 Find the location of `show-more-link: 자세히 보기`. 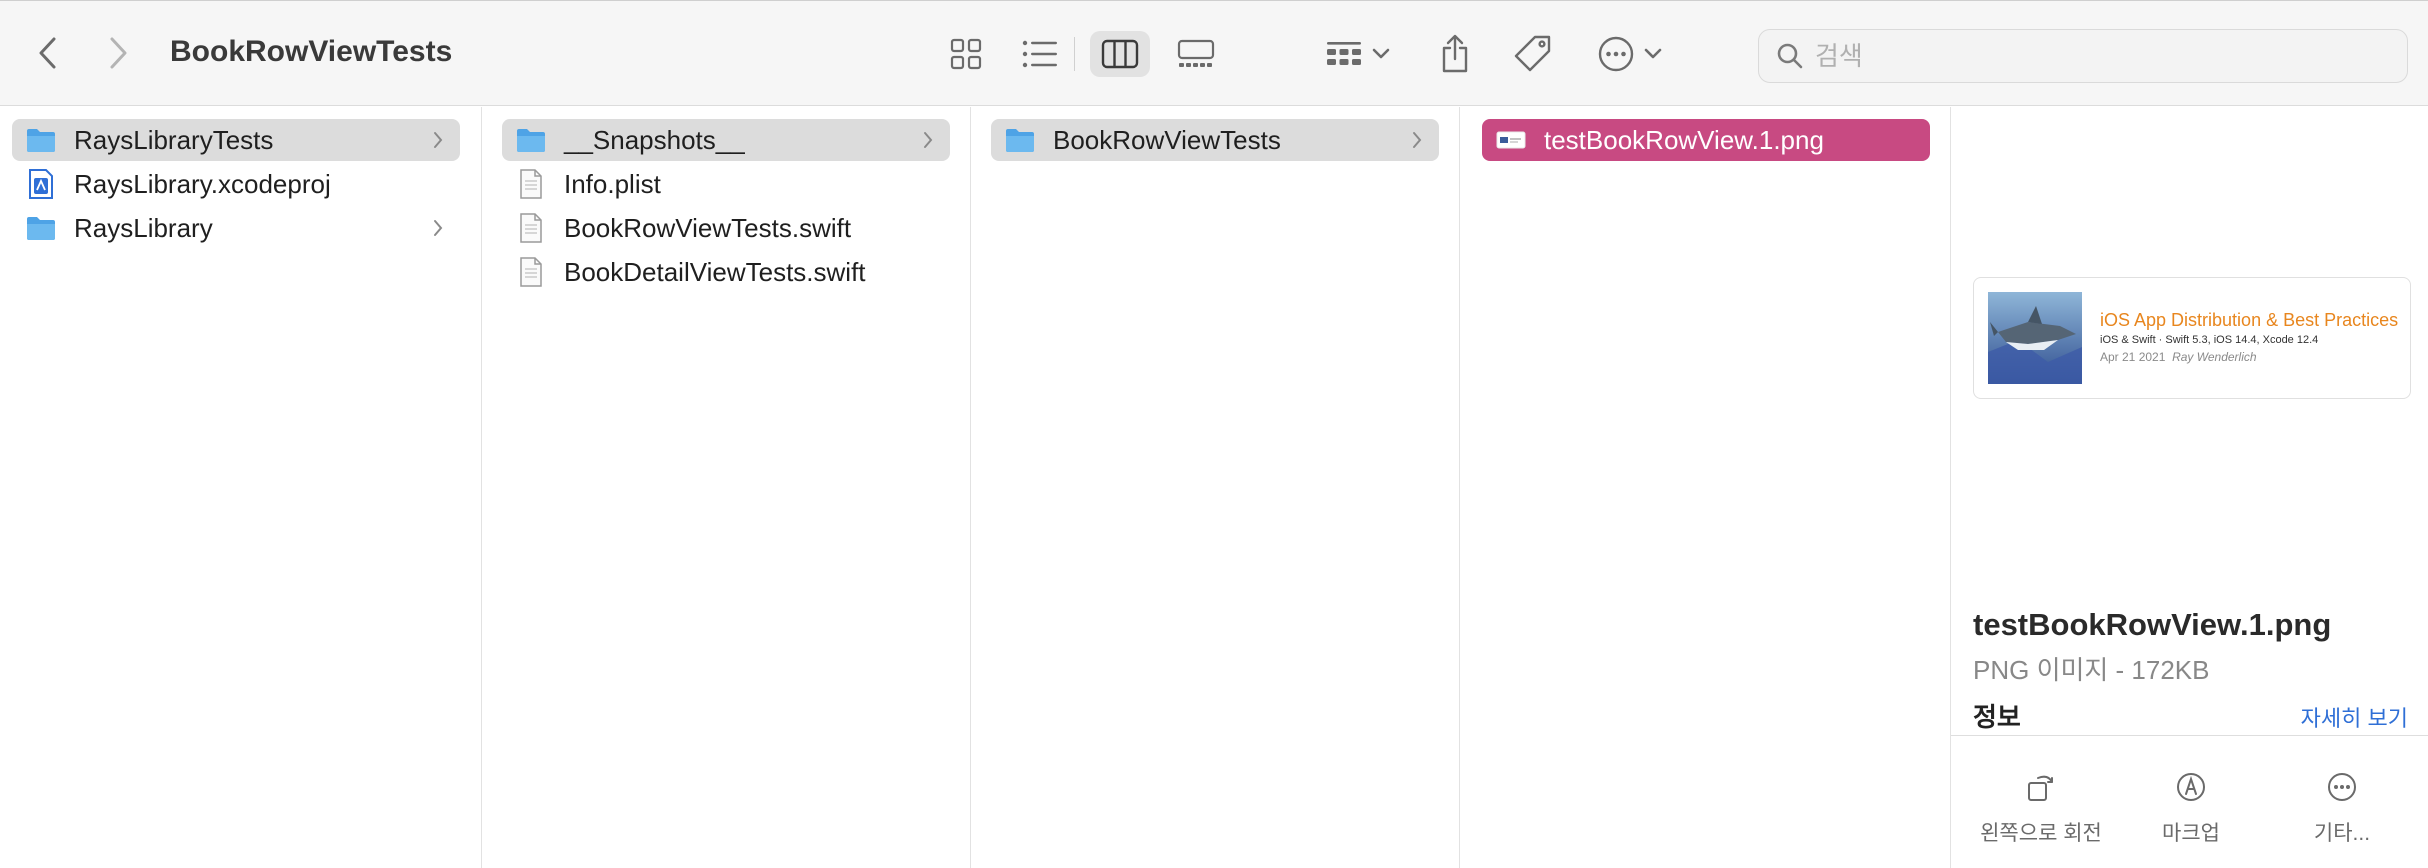

show-more-link: 자세히 보기 is located at coordinates (2354, 717).